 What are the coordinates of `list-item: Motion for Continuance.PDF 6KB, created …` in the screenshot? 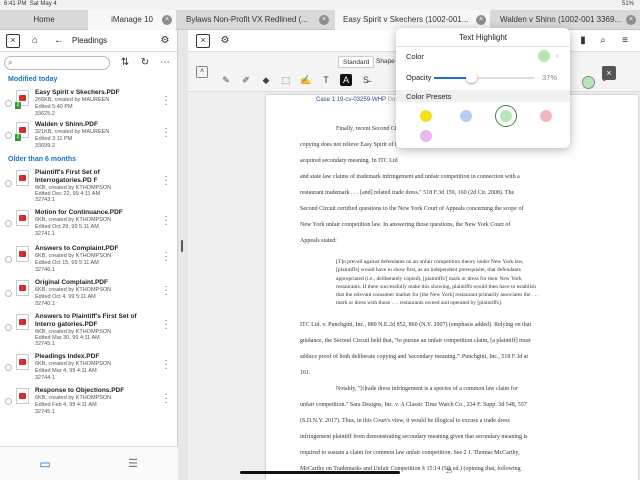 It's located at (89, 226).